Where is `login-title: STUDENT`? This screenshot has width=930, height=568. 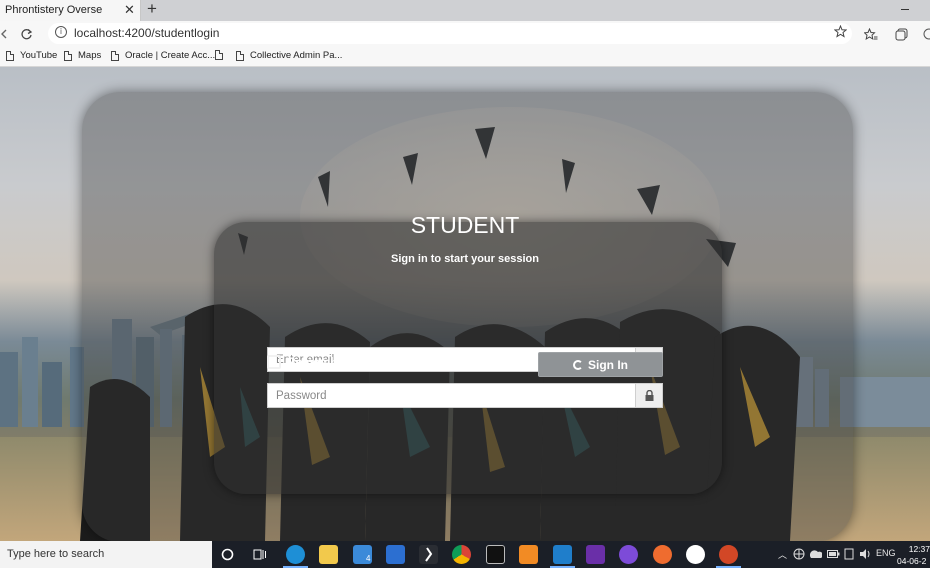 login-title: STUDENT is located at coordinates (465, 225).